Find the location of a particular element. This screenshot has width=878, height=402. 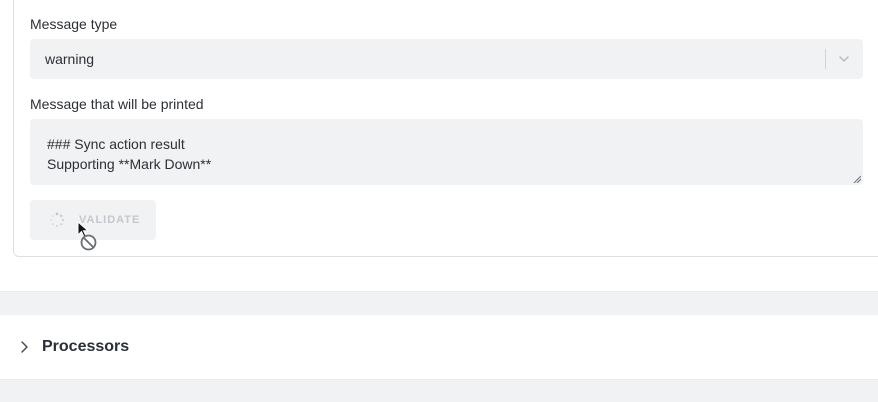

message-type-select: warning is located at coordinates (446, 59).